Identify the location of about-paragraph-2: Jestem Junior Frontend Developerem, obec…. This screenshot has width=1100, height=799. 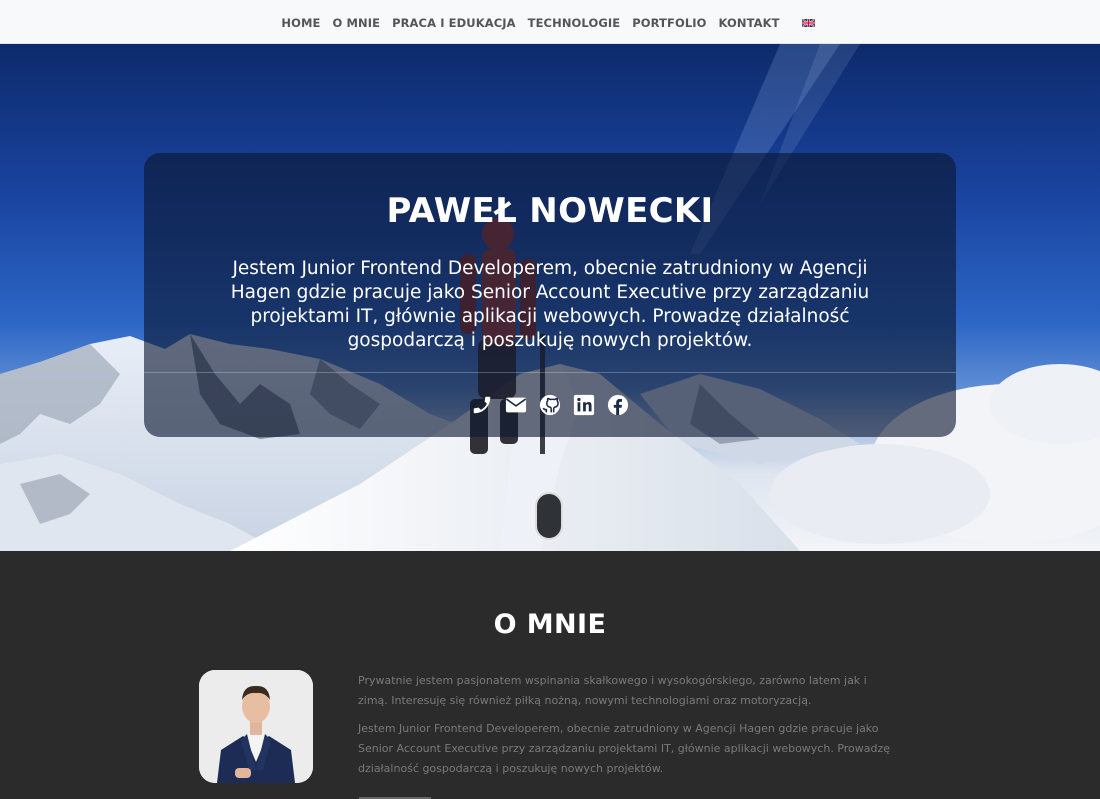
(624, 748).